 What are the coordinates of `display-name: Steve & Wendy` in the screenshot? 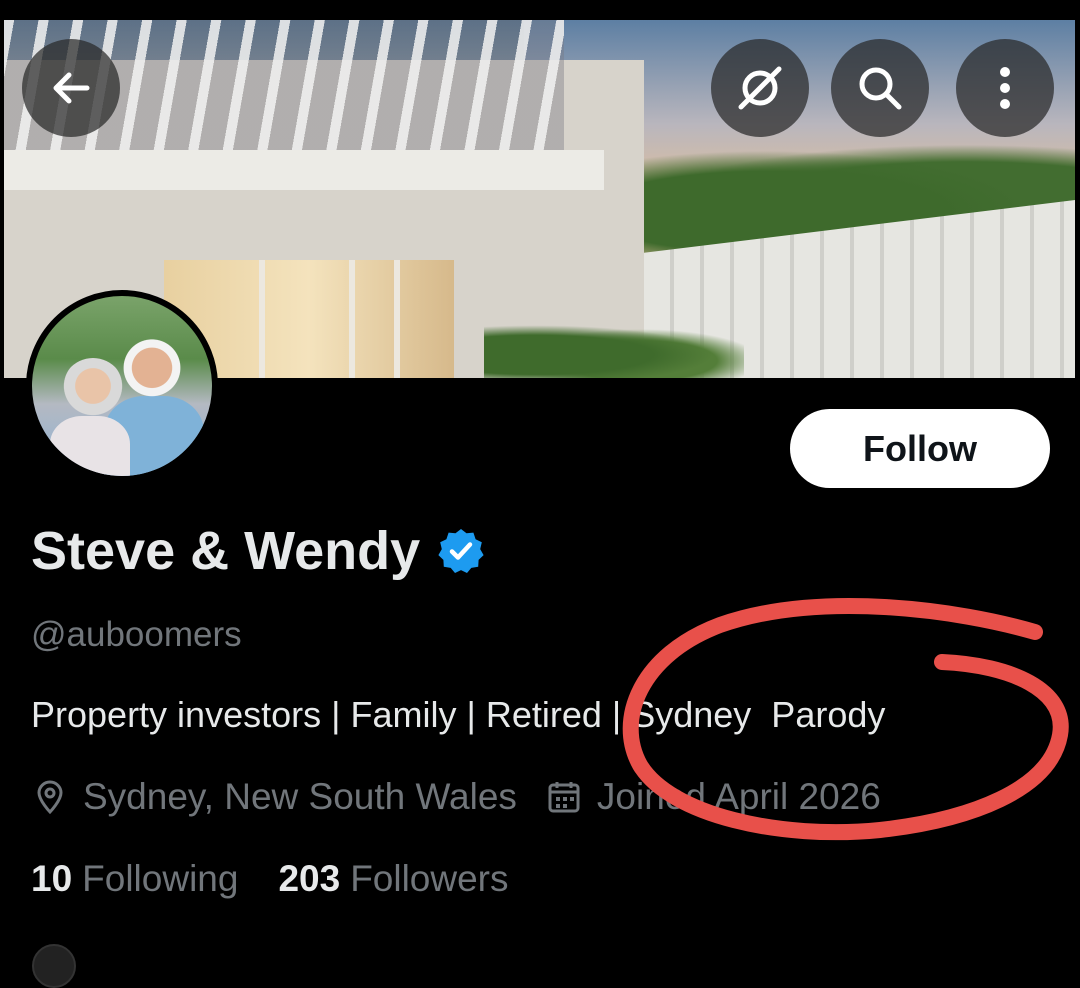 It's located at (226, 551).